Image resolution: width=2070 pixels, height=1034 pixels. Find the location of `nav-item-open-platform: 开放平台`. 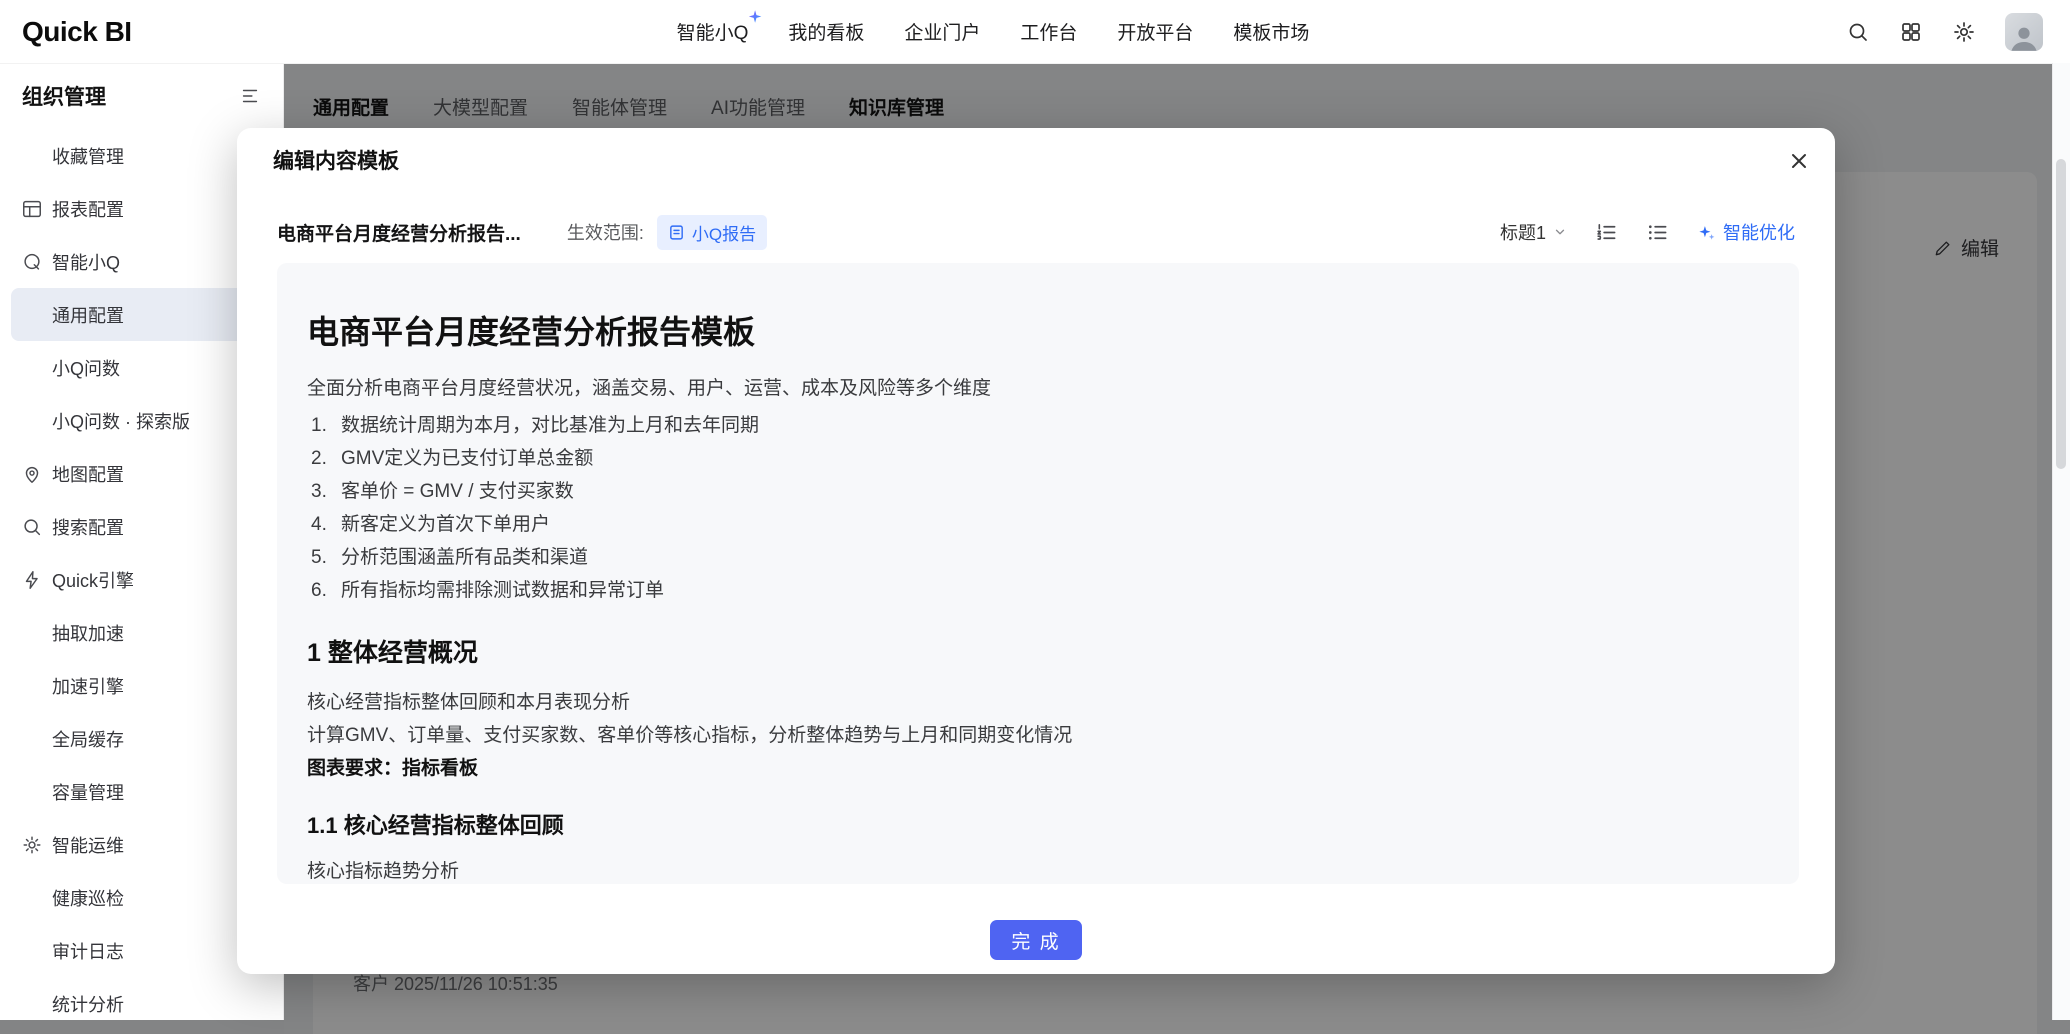

nav-item-open-platform: 开放平台 is located at coordinates (1155, 31).